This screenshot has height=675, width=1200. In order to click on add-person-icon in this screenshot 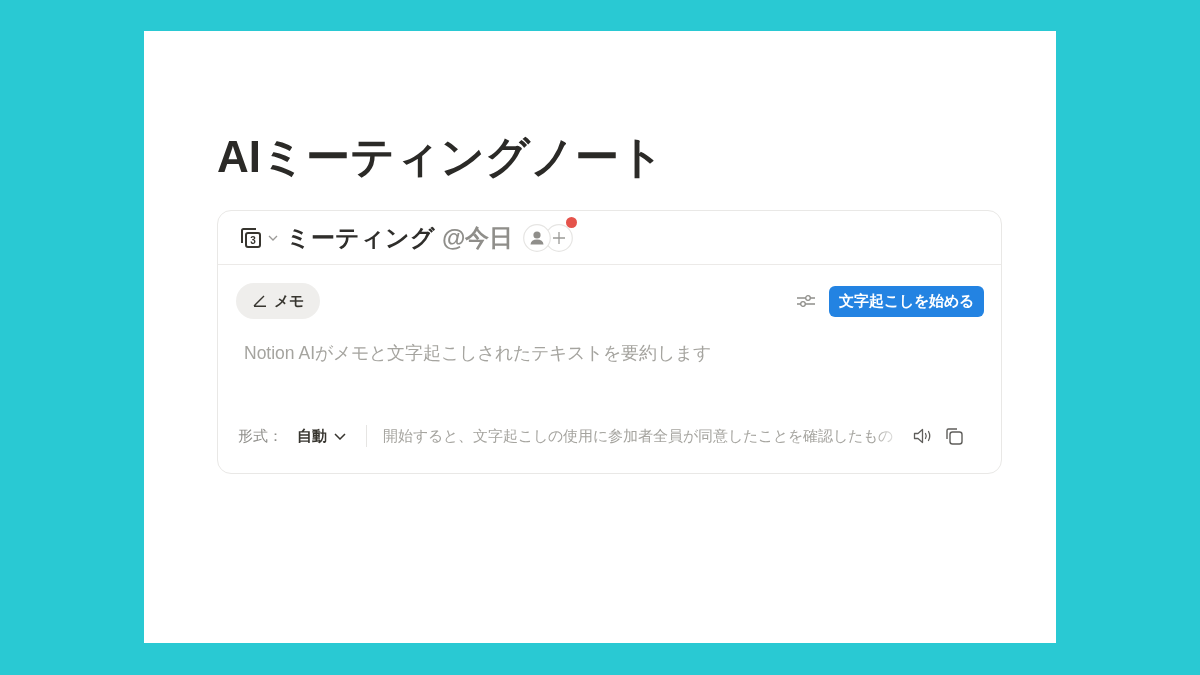, I will do `click(559, 237)`.